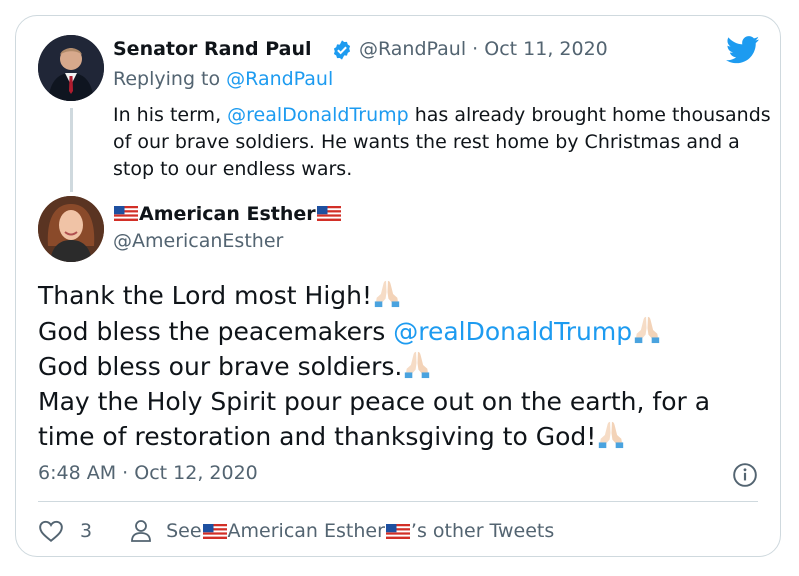 The height and width of the screenshot is (576, 799). Describe the element at coordinates (71, 150) in the screenshot. I see `thread-line` at that location.